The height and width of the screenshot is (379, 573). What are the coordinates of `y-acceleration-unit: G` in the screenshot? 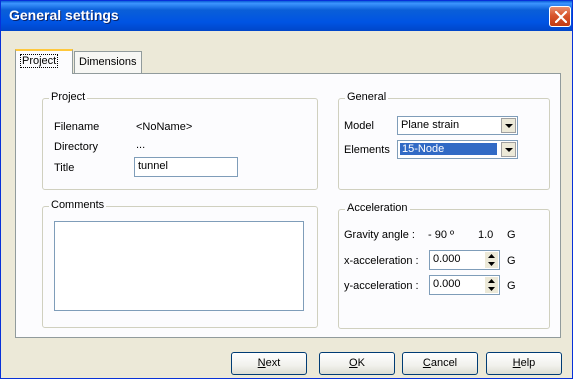 It's located at (511, 286).